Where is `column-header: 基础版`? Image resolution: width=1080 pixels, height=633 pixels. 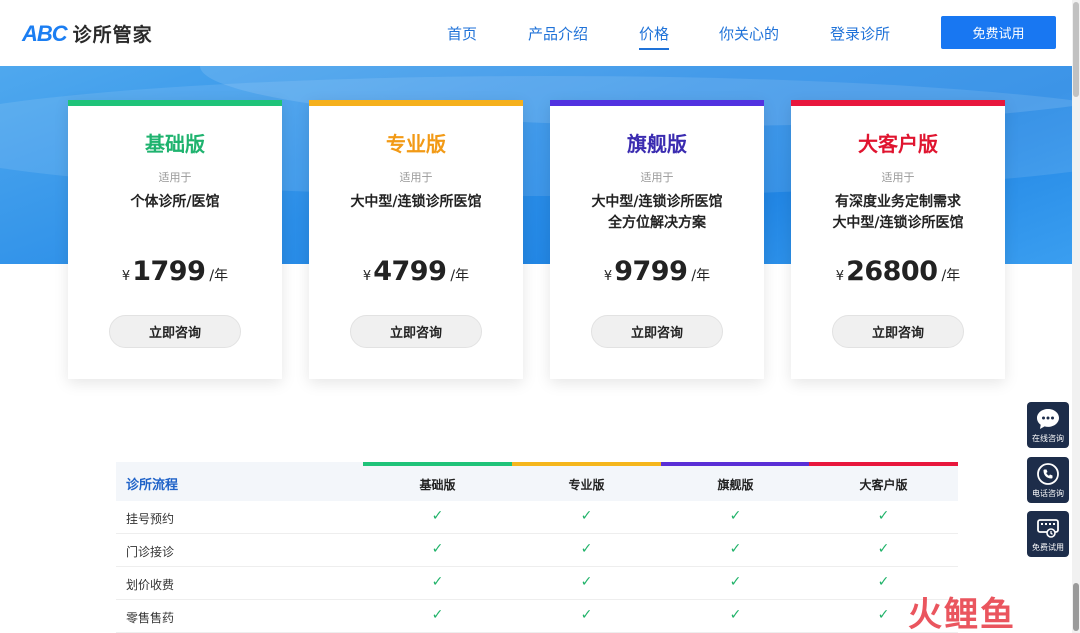
column-header: 基础版 is located at coordinates (437, 485).